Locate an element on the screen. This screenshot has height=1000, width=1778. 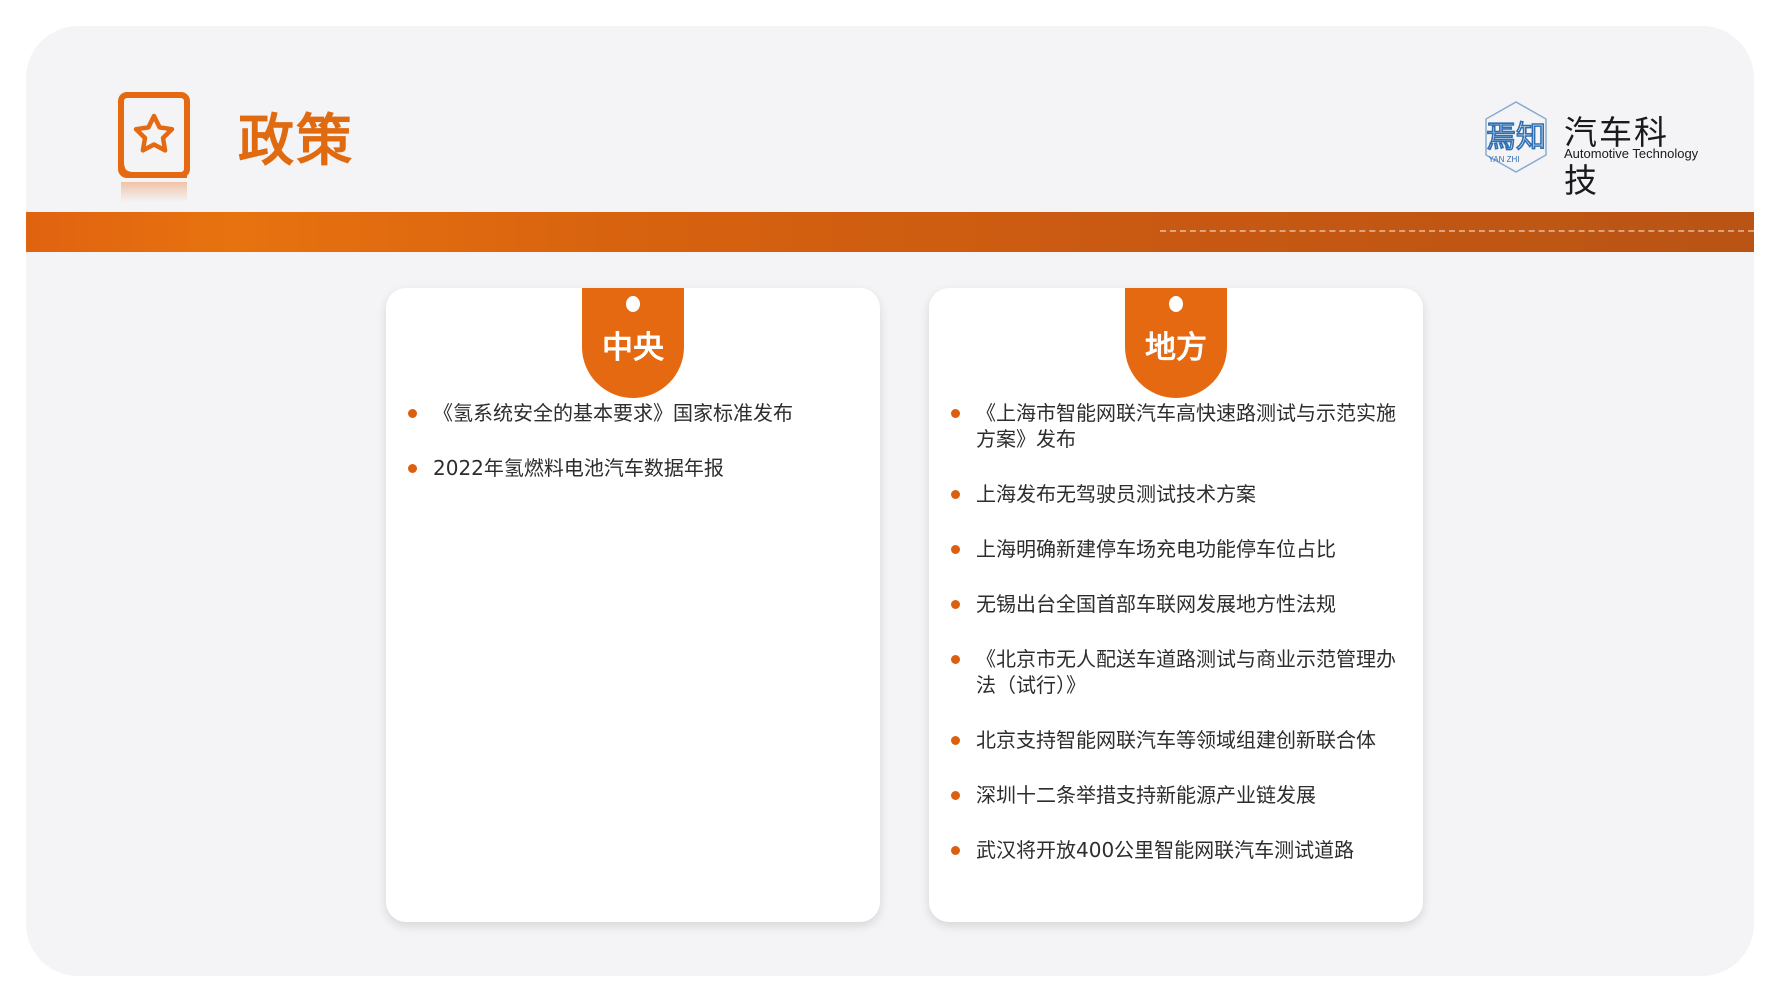
list-item: 上海发布无驾驶员测试技术方案 is located at coordinates (1178, 494).